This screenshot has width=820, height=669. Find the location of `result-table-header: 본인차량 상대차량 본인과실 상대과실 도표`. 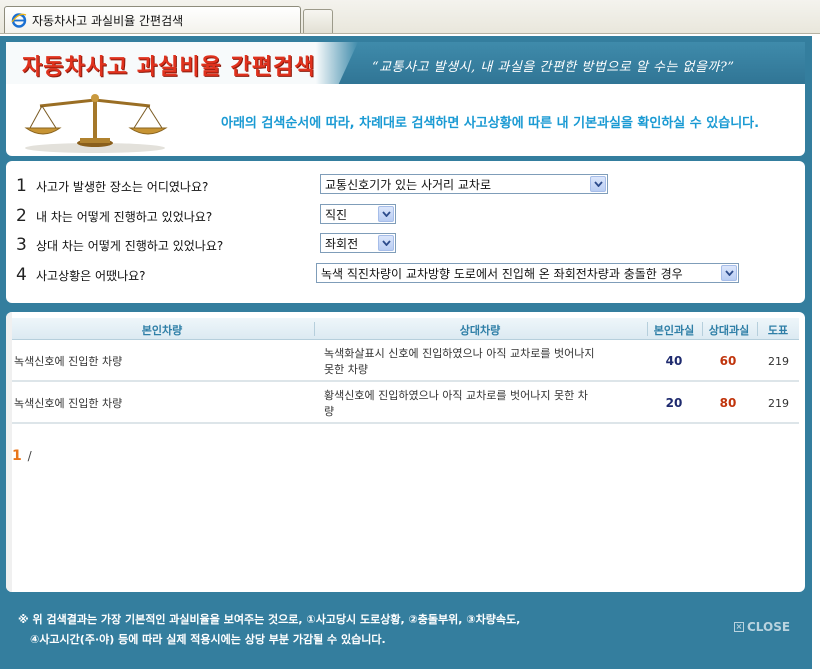

result-table-header: 본인차량 상대차량 본인과실 상대과실 도표 is located at coordinates (405, 329).